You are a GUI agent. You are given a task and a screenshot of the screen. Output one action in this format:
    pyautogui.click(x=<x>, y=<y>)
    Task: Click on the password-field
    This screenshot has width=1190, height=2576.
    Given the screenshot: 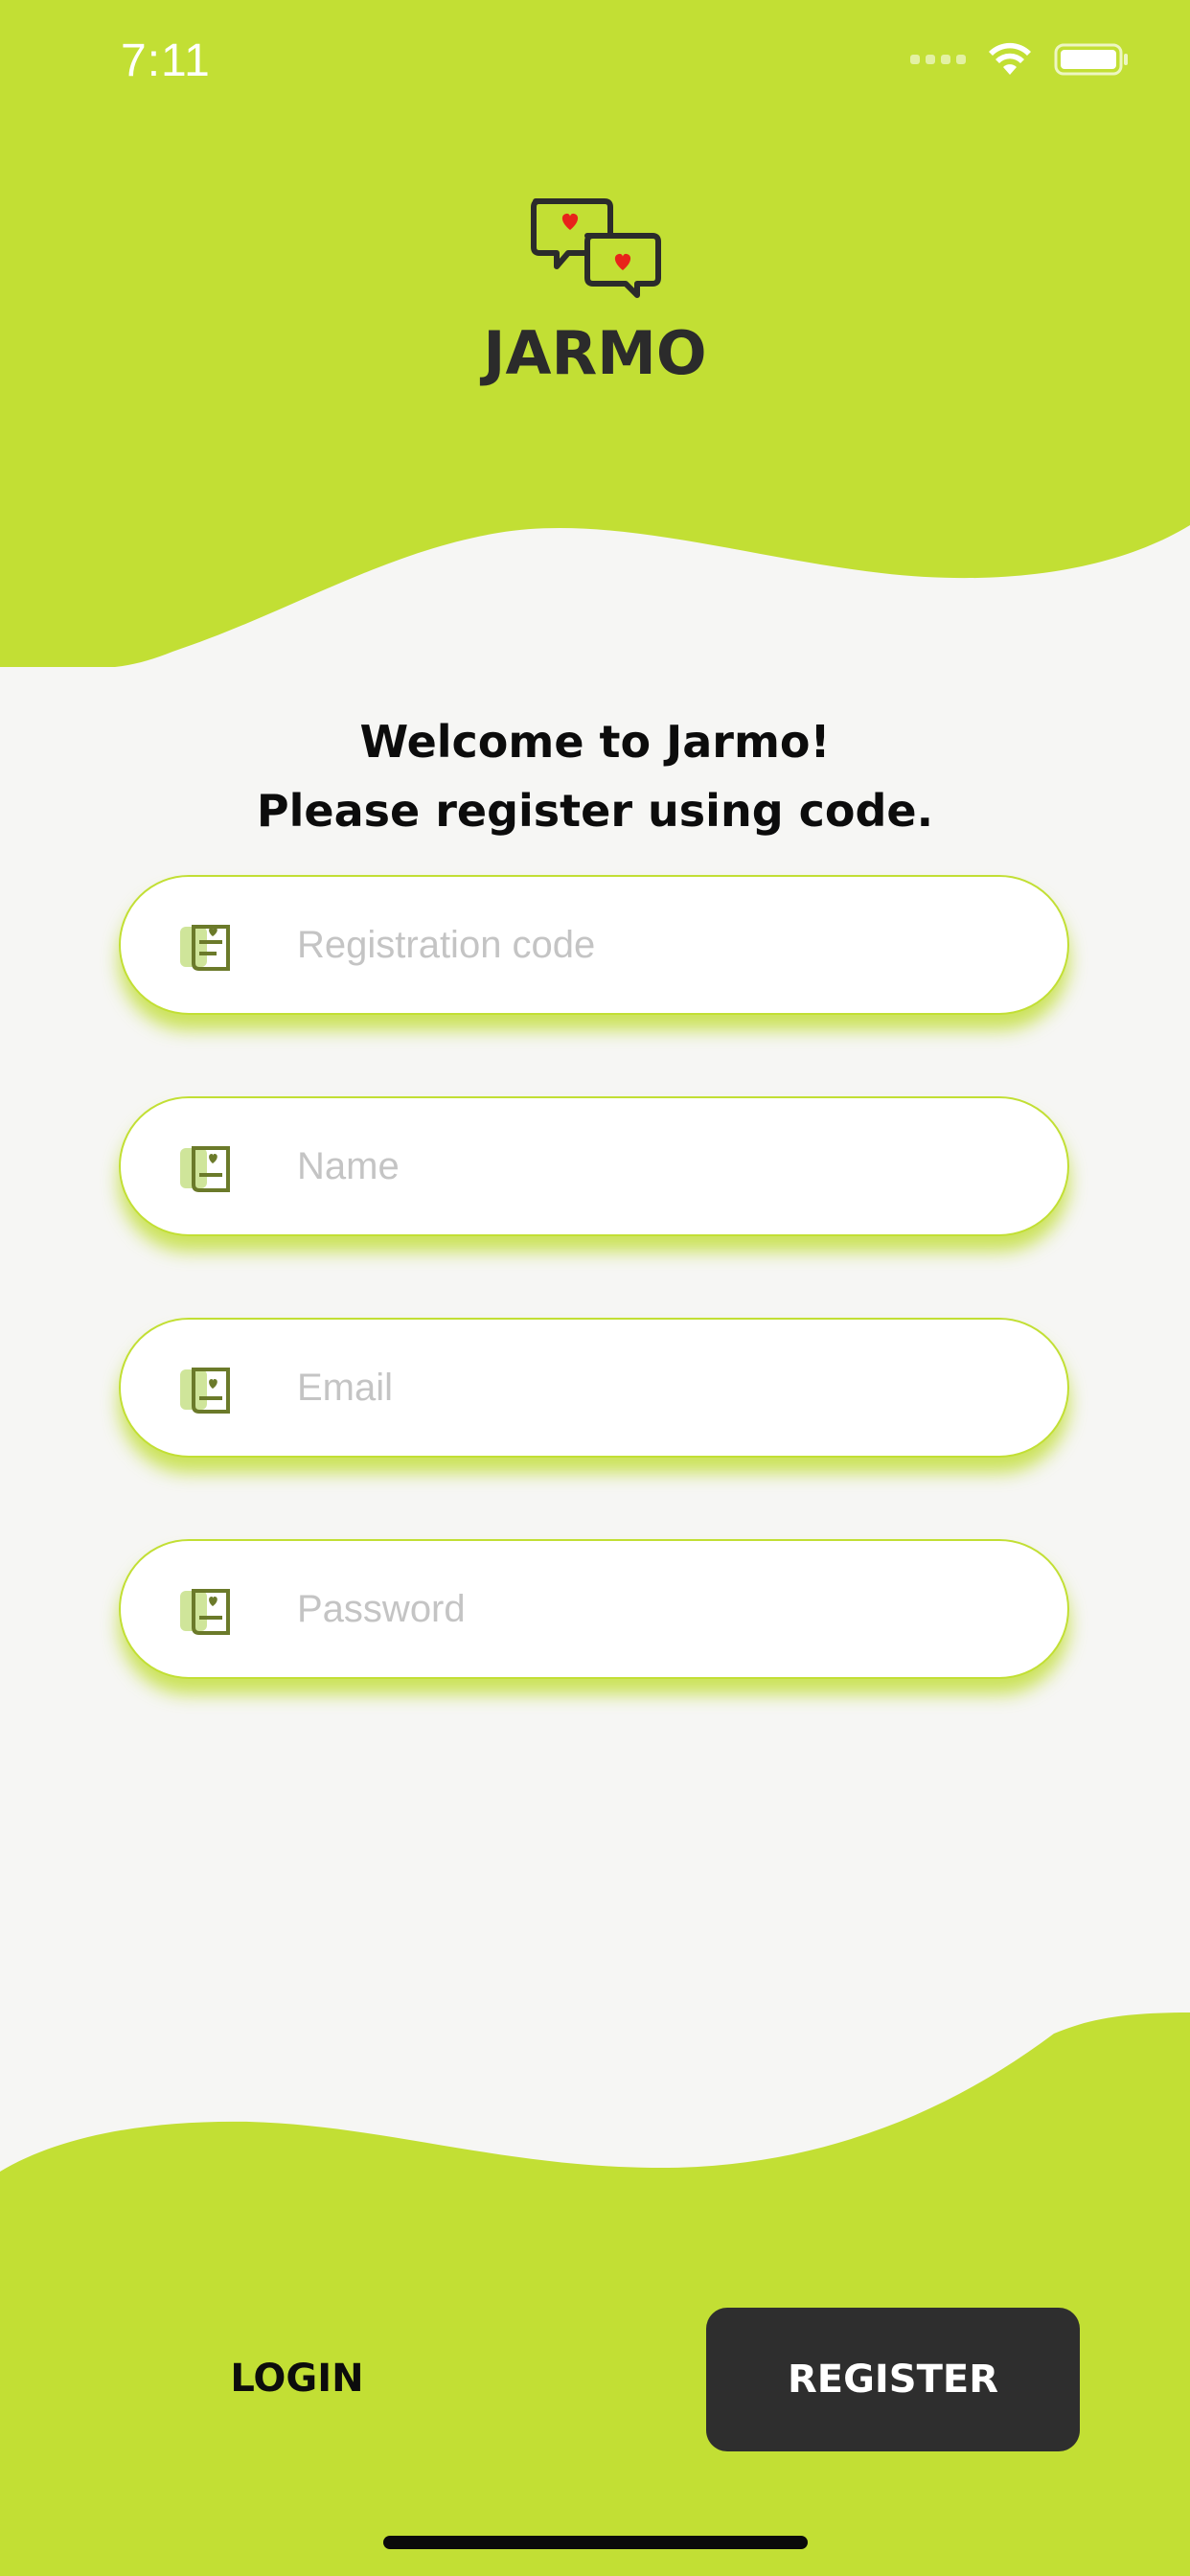 What is the action you would take?
    pyautogui.click(x=594, y=1609)
    